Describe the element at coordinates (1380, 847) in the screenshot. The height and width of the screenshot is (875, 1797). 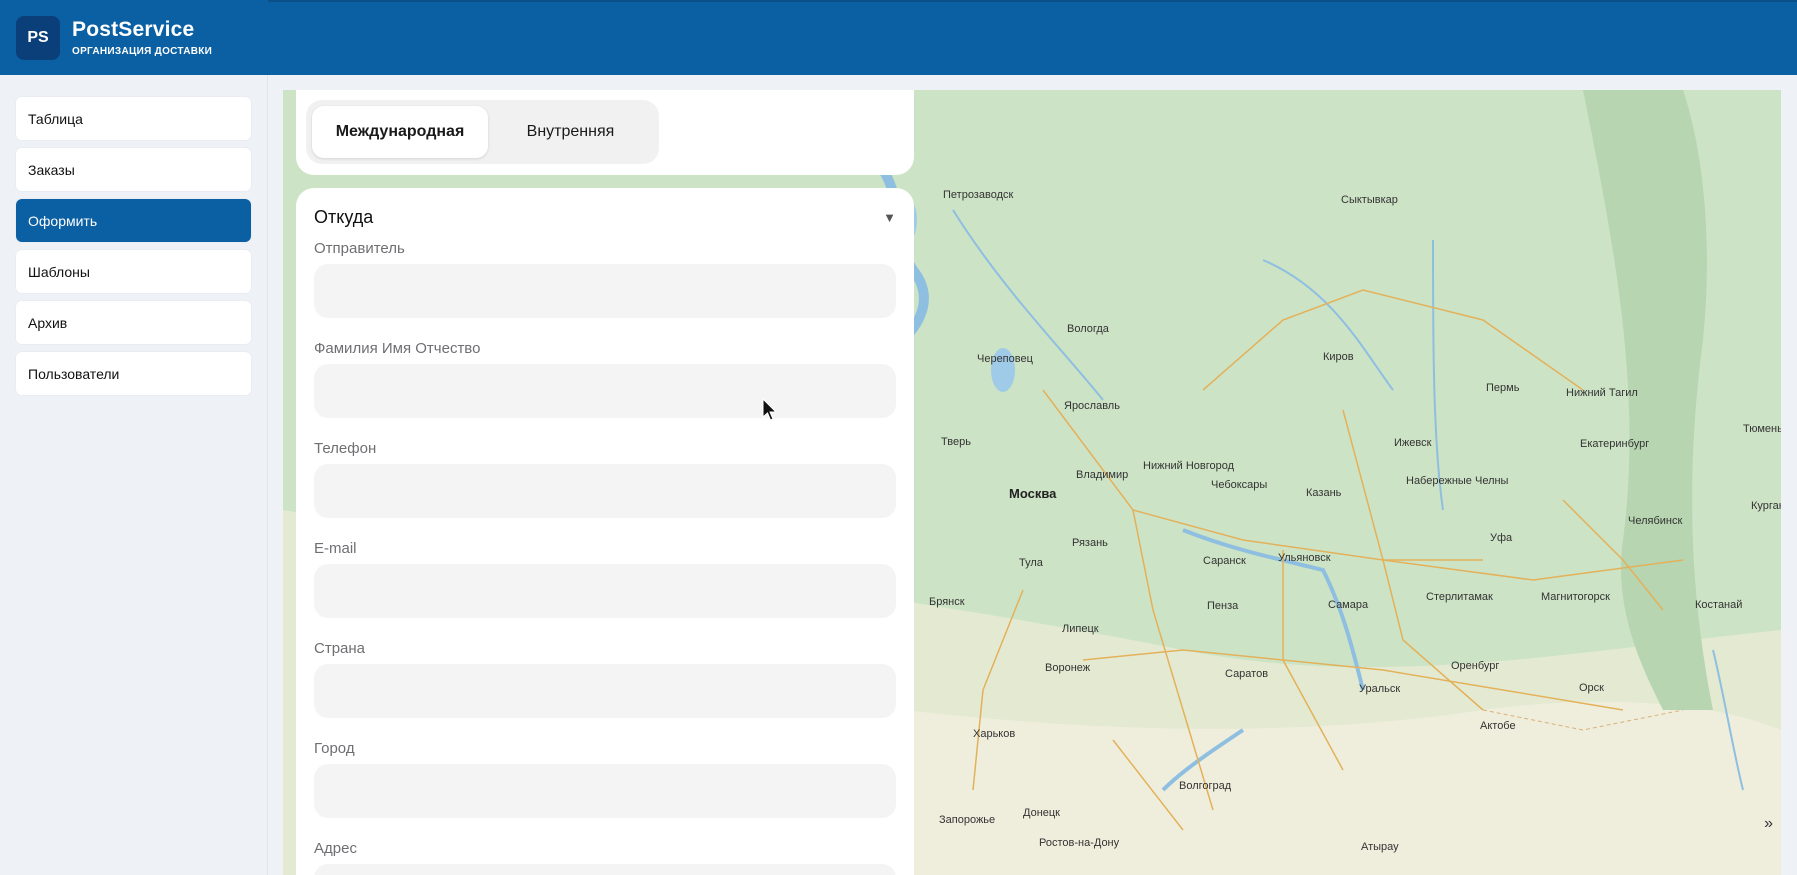
I see `city-atyrau: Атырау` at that location.